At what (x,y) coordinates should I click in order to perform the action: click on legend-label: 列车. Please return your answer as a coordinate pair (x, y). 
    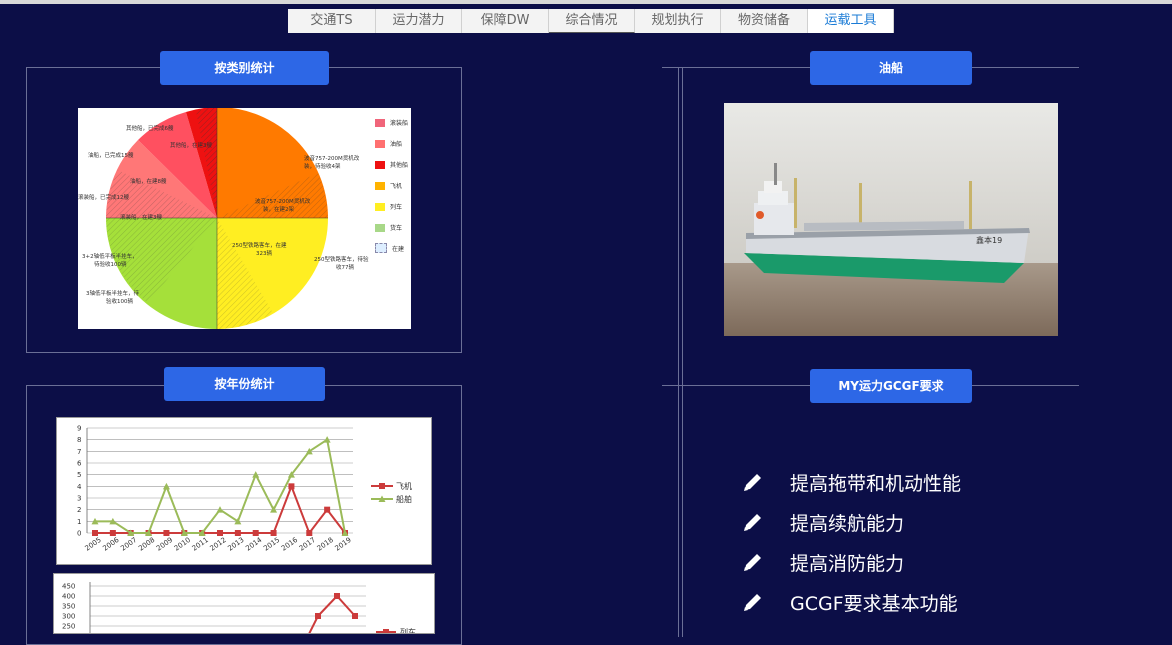
    Looking at the image, I should click on (408, 630).